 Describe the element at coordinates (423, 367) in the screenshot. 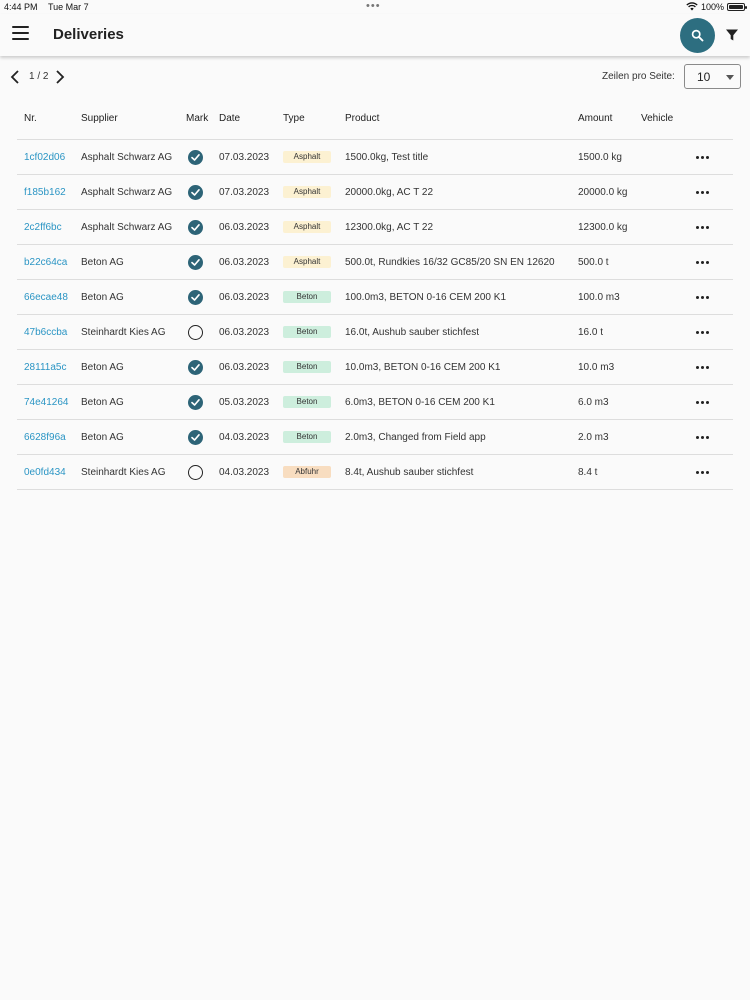

I see `product-cell: 10.0m3, BETON 0-16 CEM 200 K1` at that location.